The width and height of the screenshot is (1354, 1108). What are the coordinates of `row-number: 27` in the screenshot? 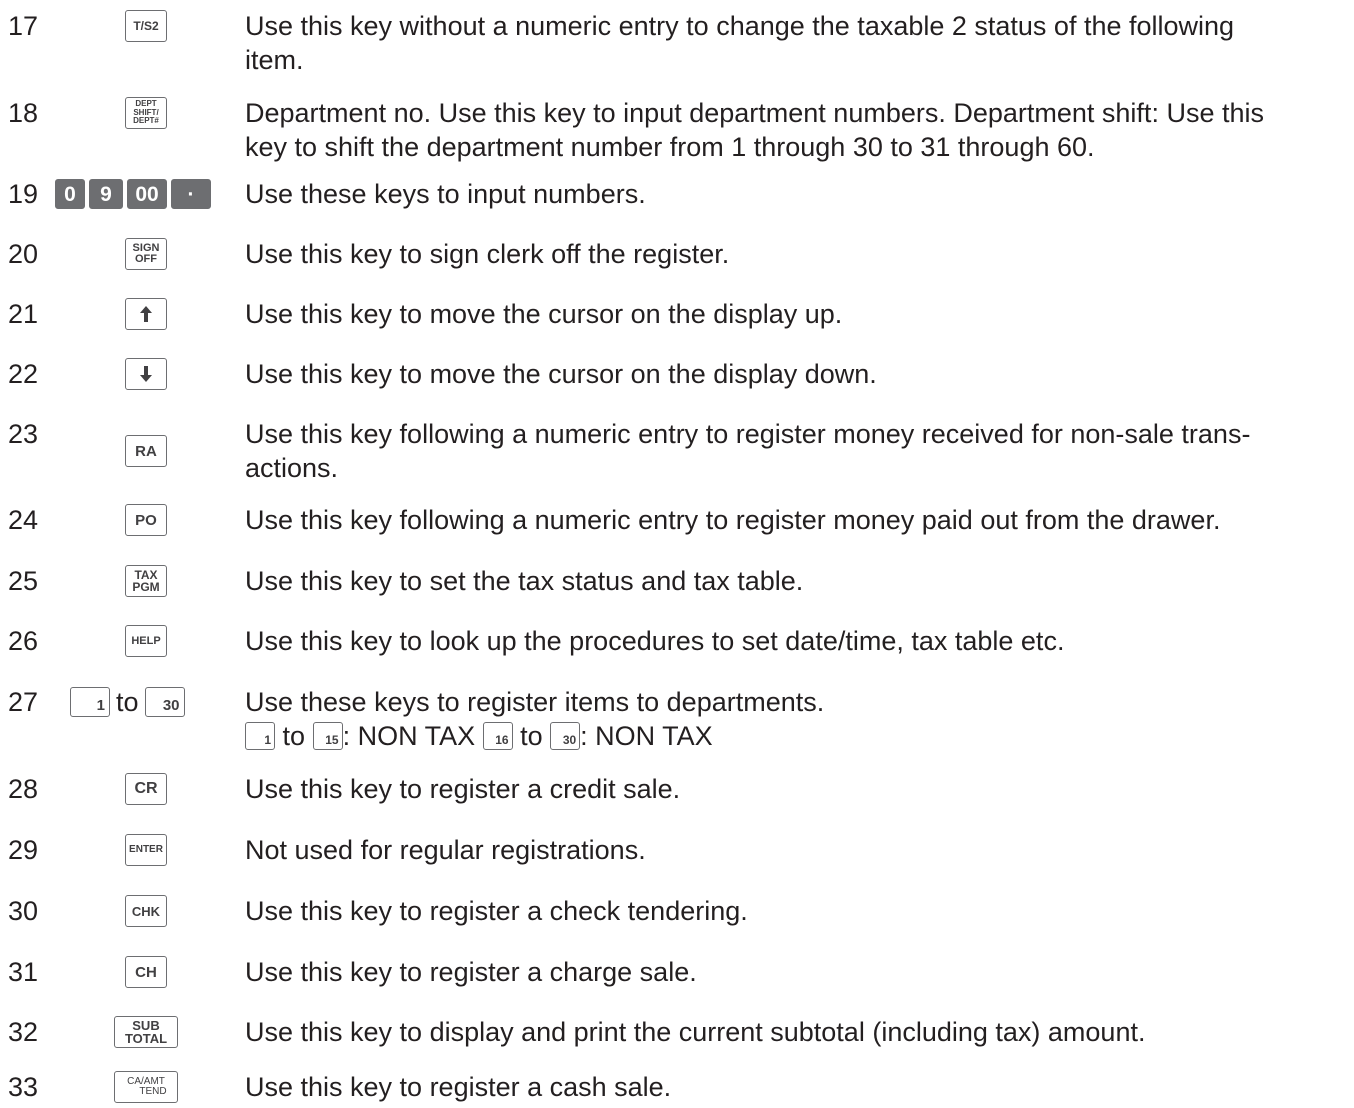 It's located at (23, 702).